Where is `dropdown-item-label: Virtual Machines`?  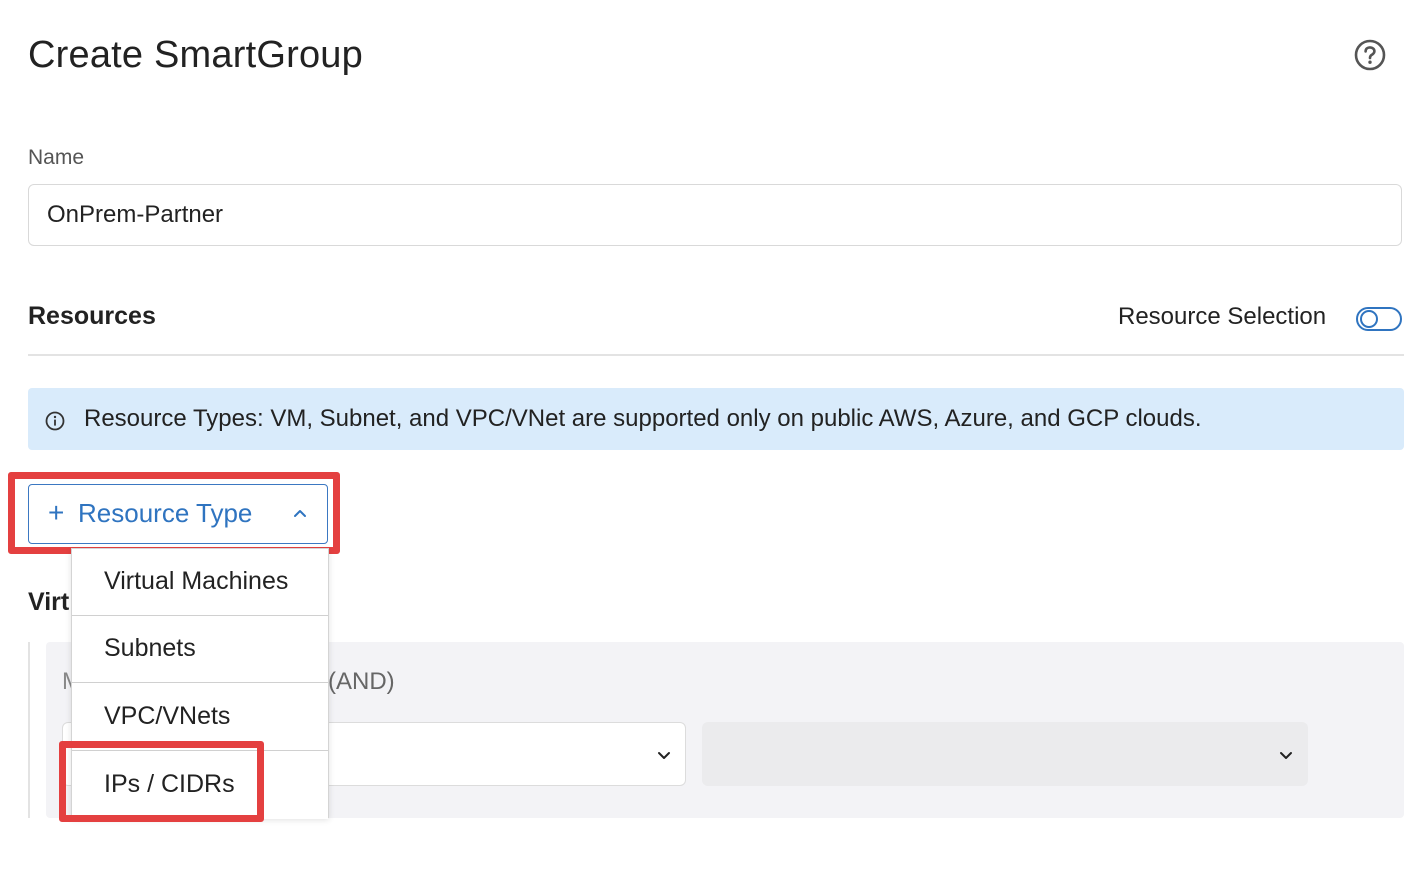 dropdown-item-label: Virtual Machines is located at coordinates (196, 581).